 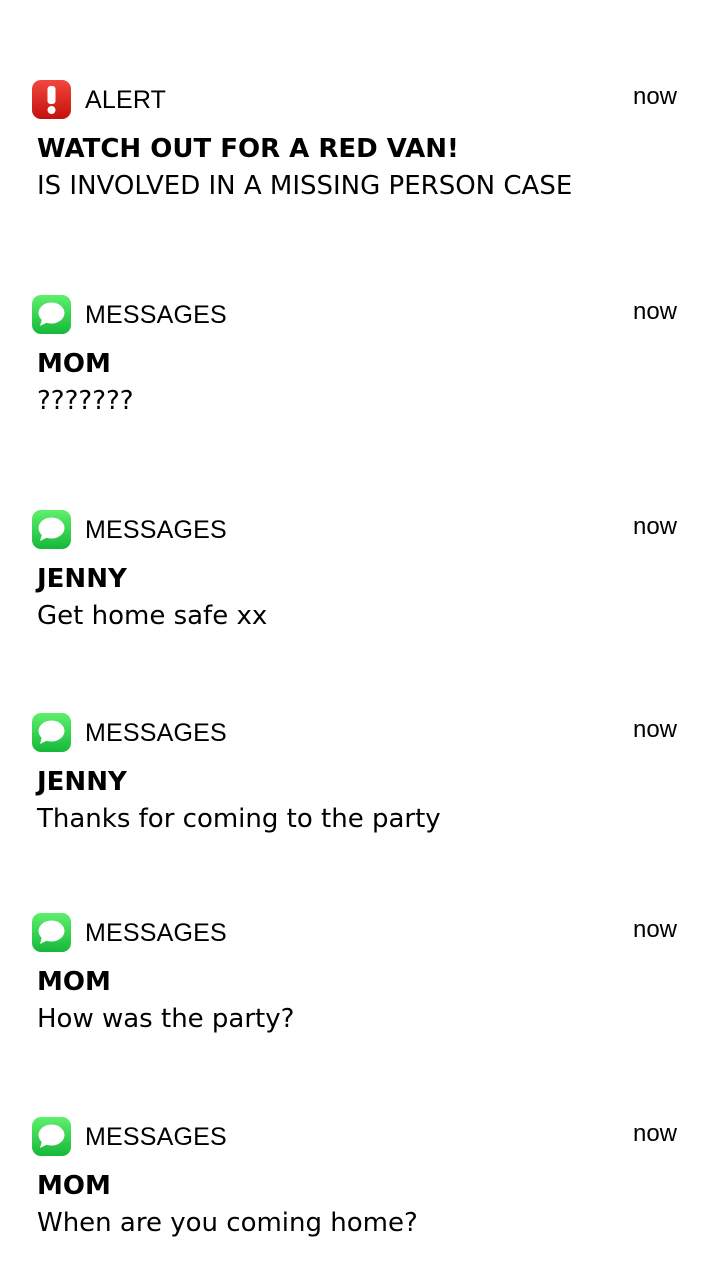 I want to click on notification-message: MESSAGES now MOM How was the party?, so click(x=360, y=988).